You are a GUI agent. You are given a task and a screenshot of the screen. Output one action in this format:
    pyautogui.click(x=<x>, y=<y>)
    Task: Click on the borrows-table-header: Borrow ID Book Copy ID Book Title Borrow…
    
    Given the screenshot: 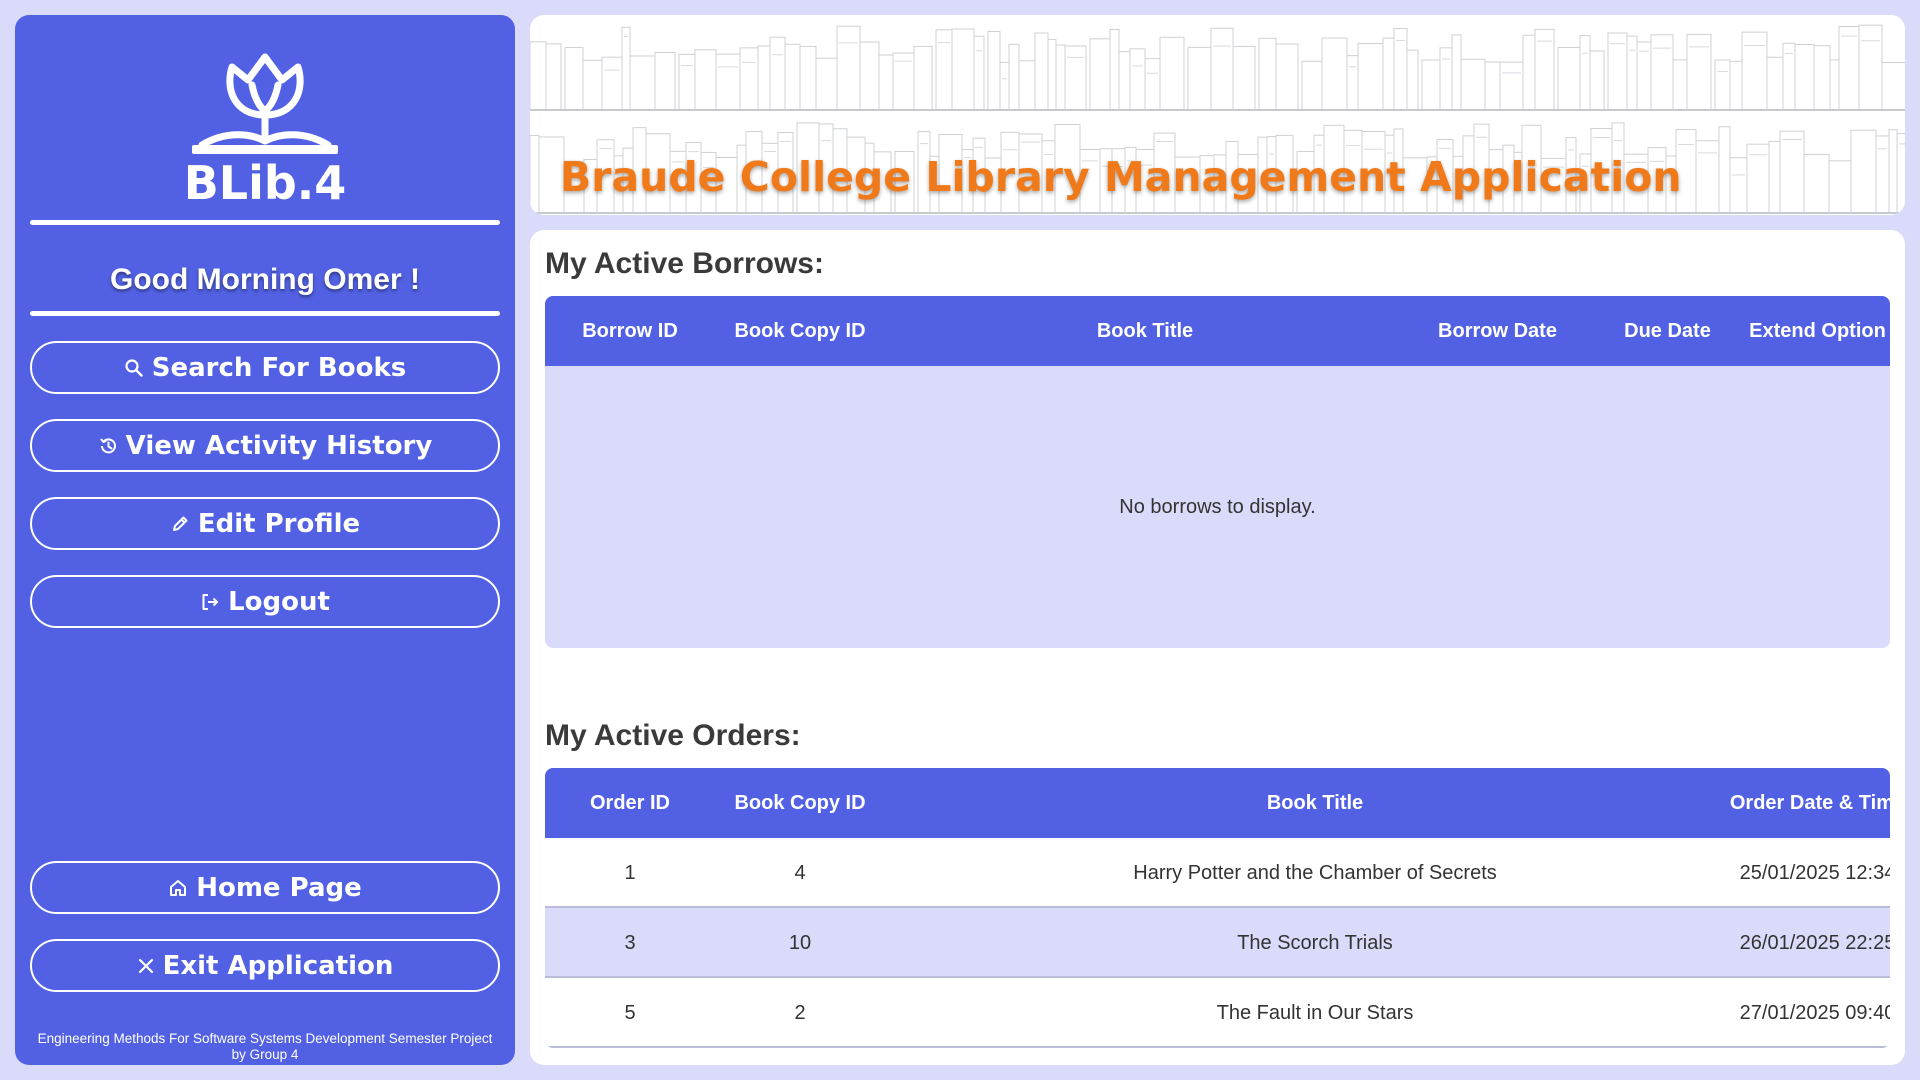 What is the action you would take?
    pyautogui.click(x=1217, y=331)
    